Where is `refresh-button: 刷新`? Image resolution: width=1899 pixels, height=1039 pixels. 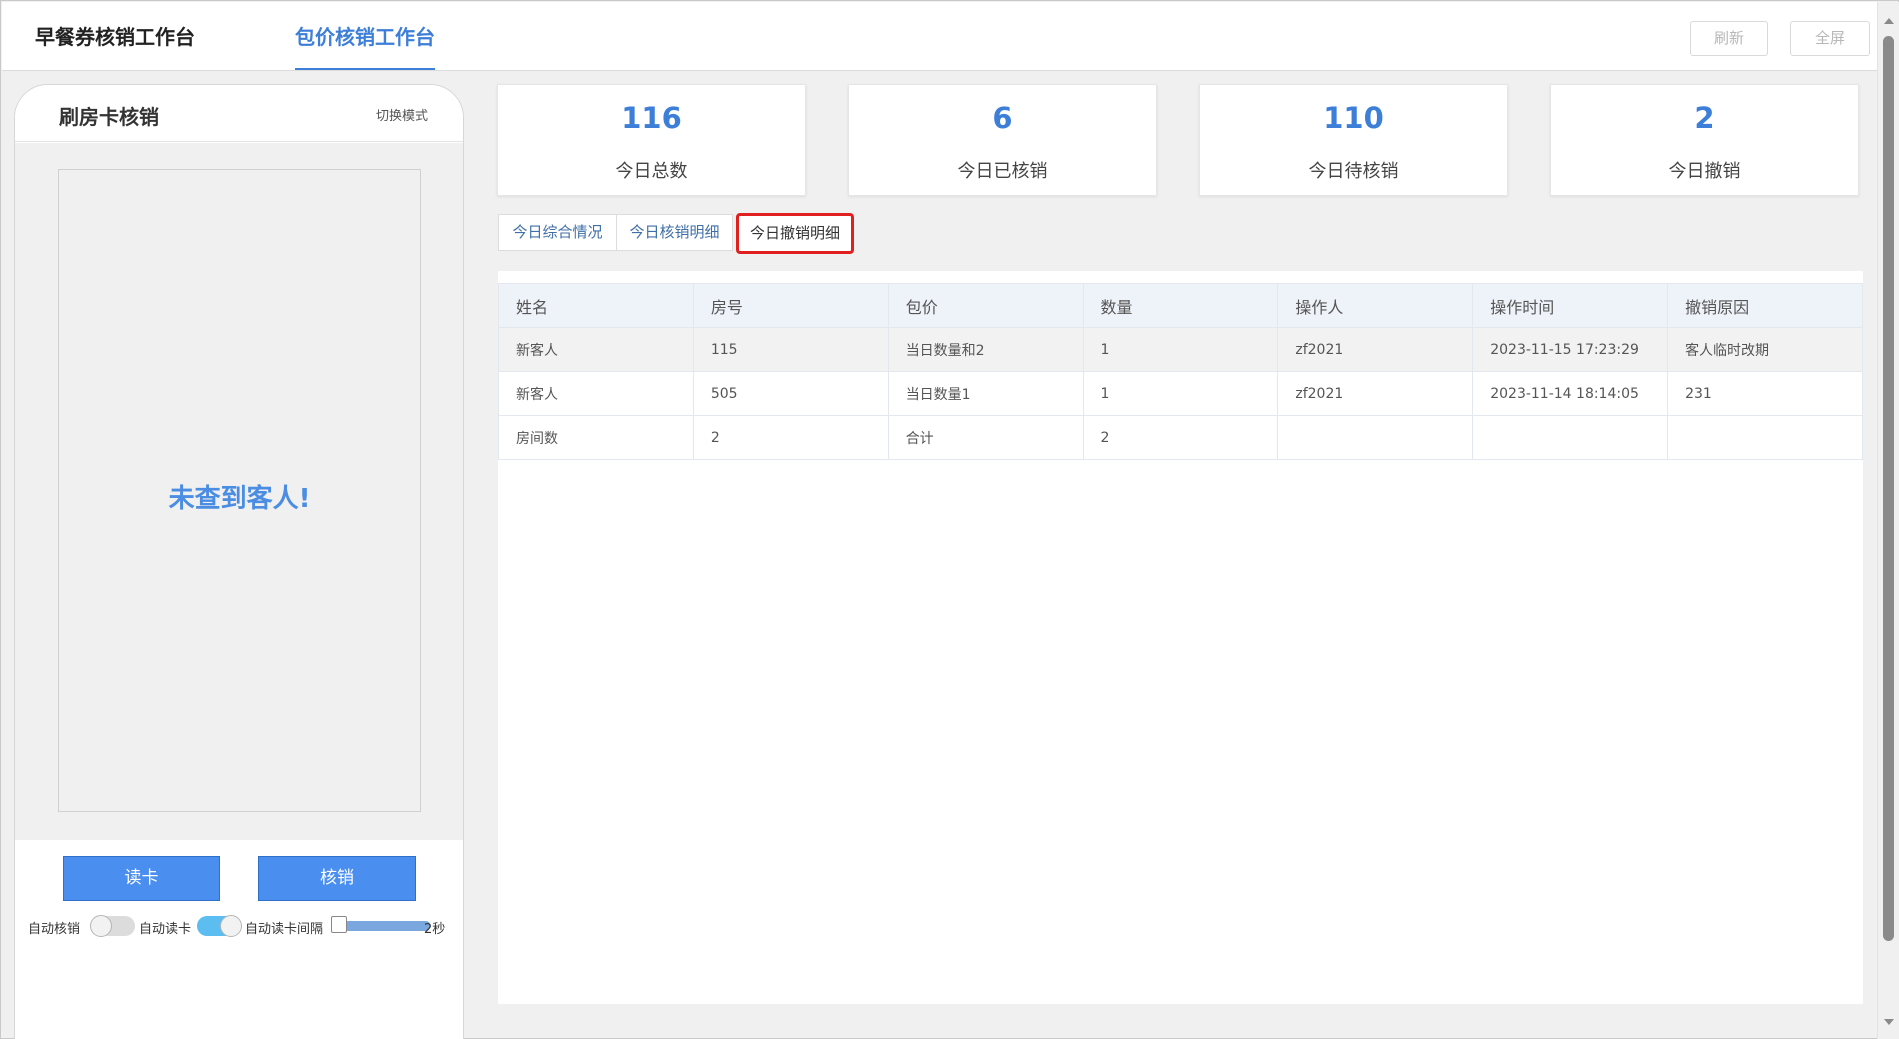
refresh-button: 刷新 is located at coordinates (1729, 38).